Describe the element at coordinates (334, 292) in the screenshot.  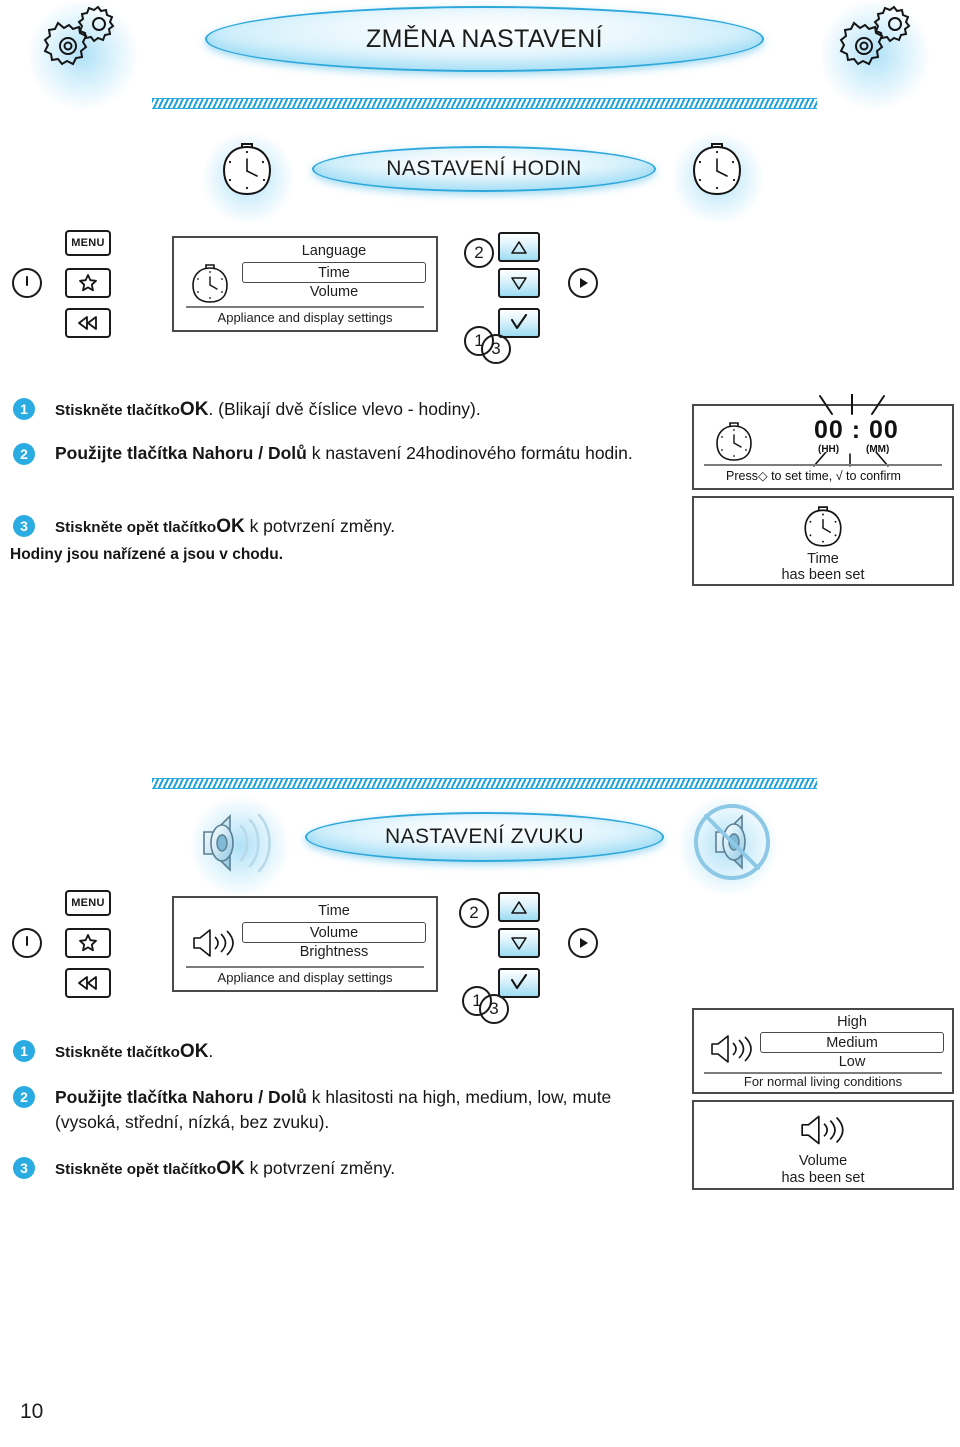
I see `menu-item-volume: Volume` at that location.